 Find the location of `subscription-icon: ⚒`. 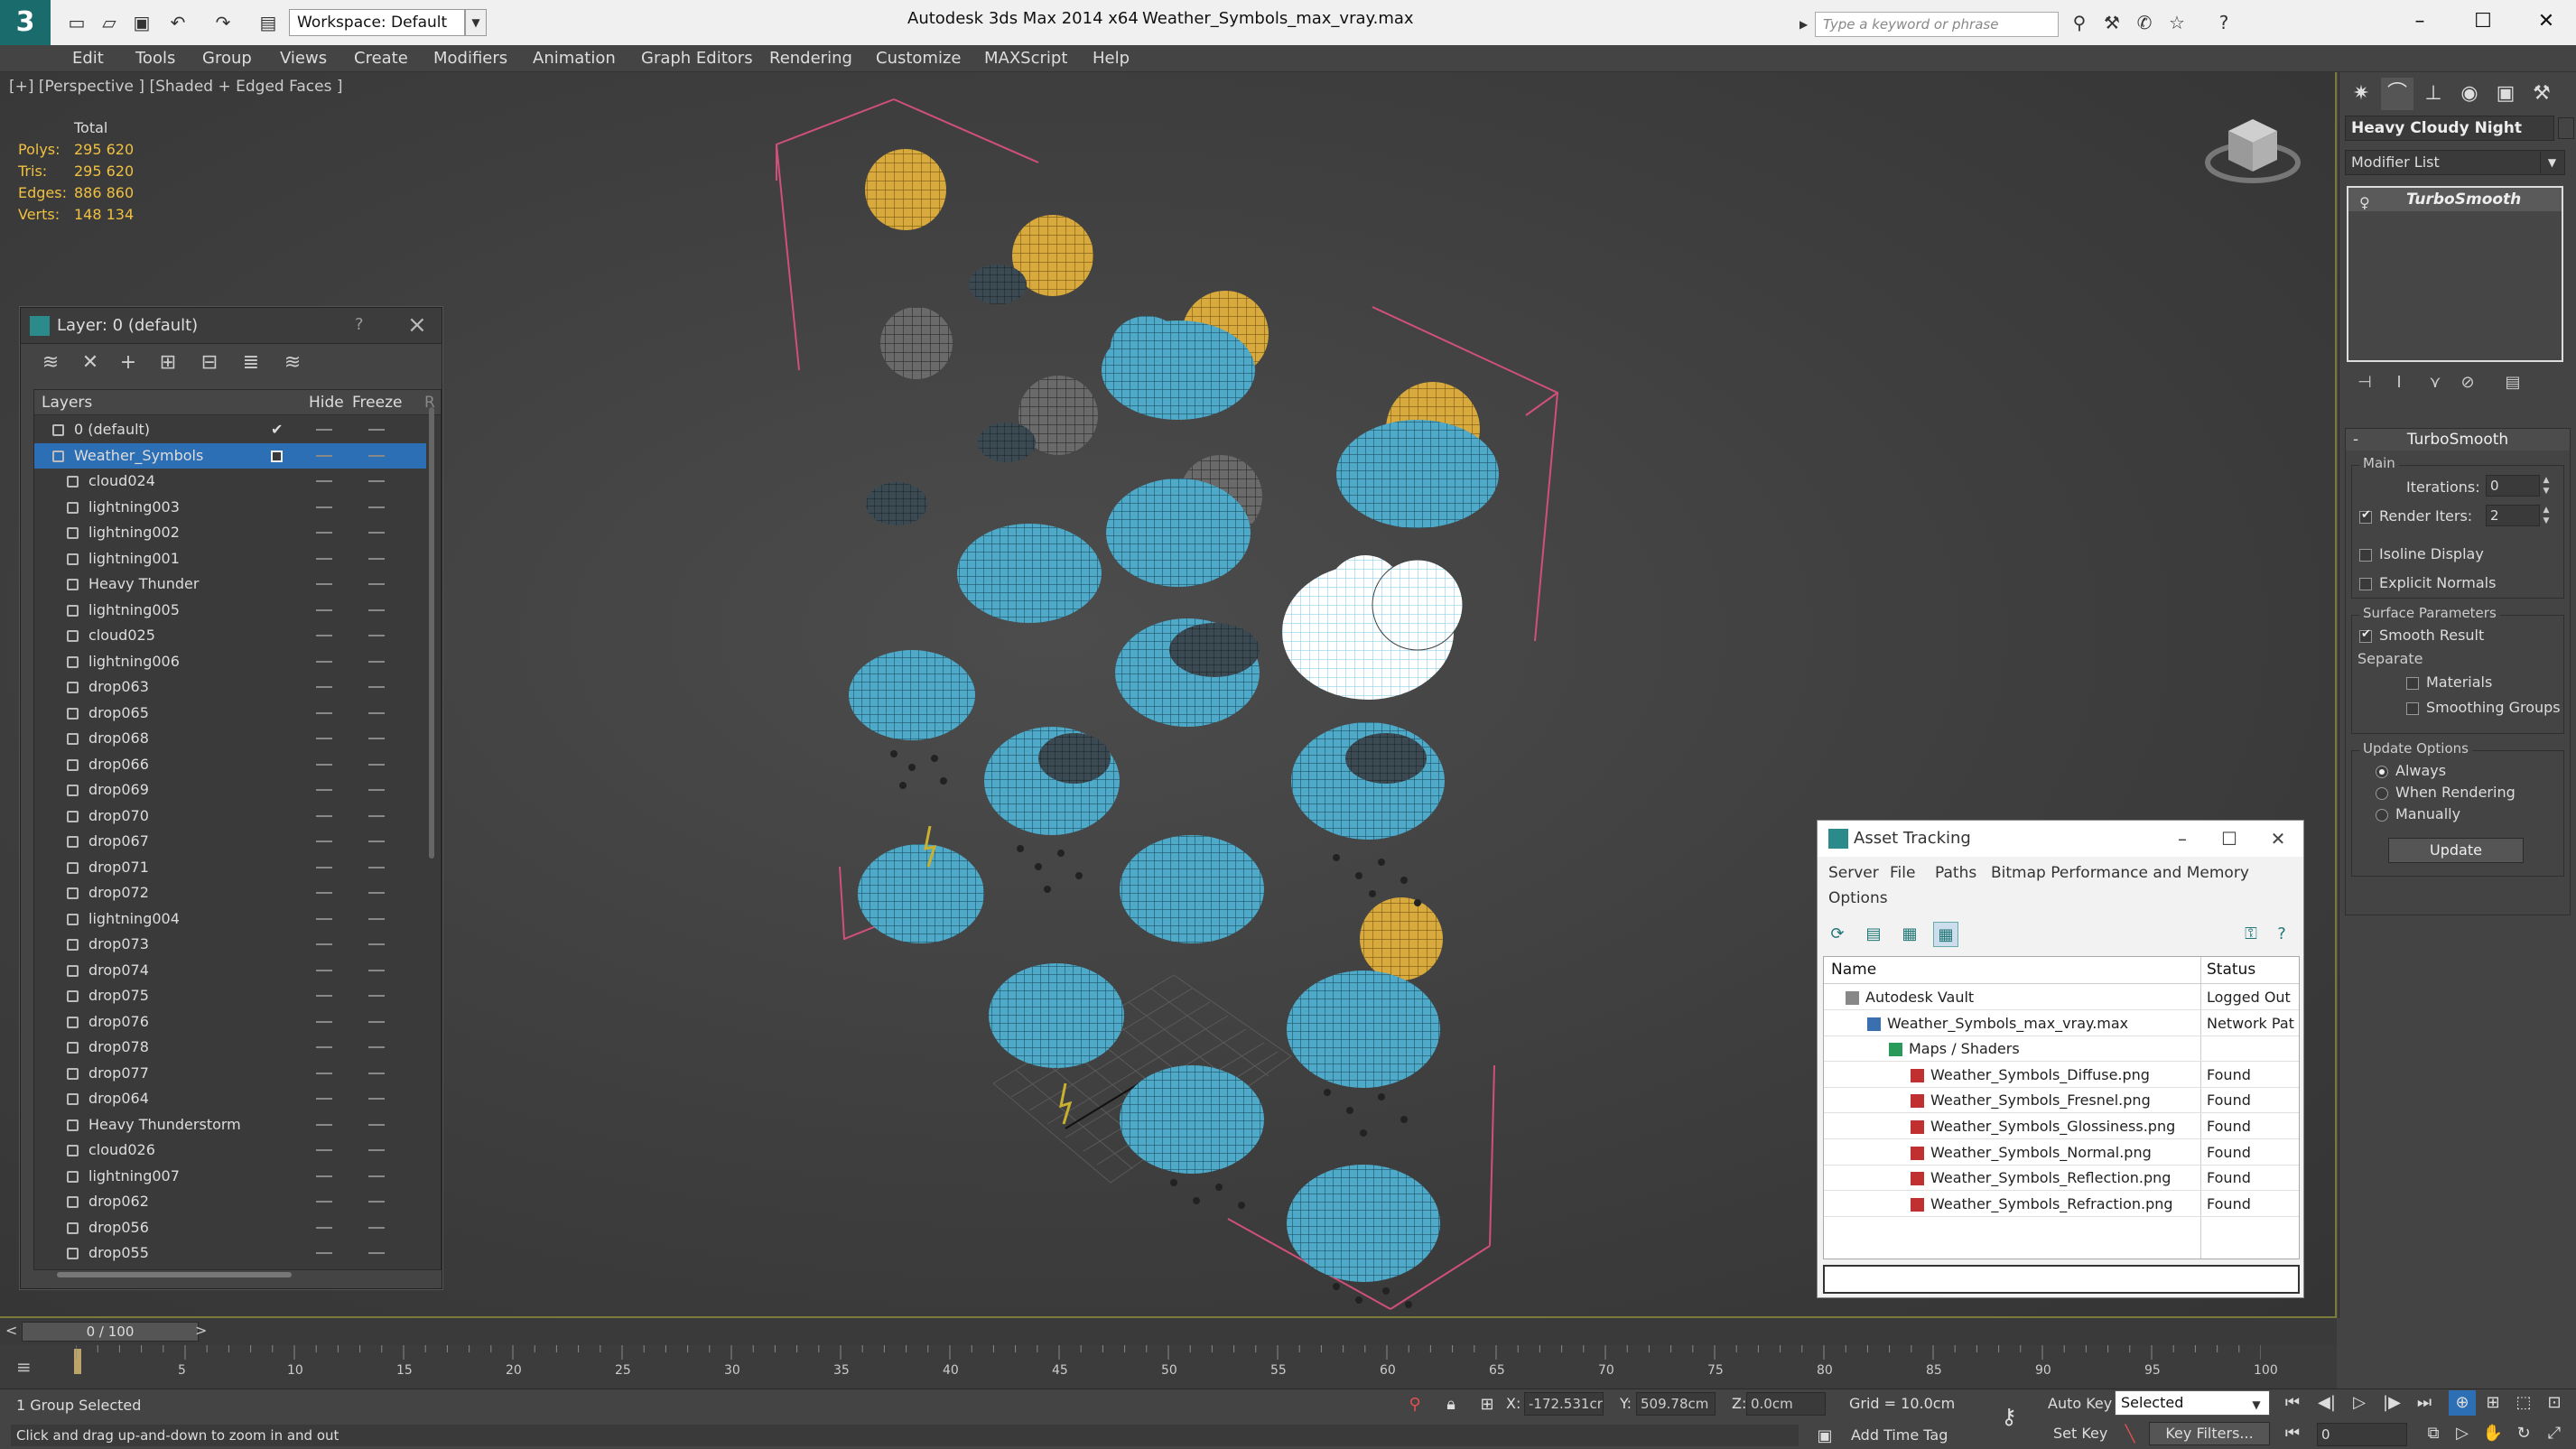

subscription-icon: ⚒ is located at coordinates (2112, 22).